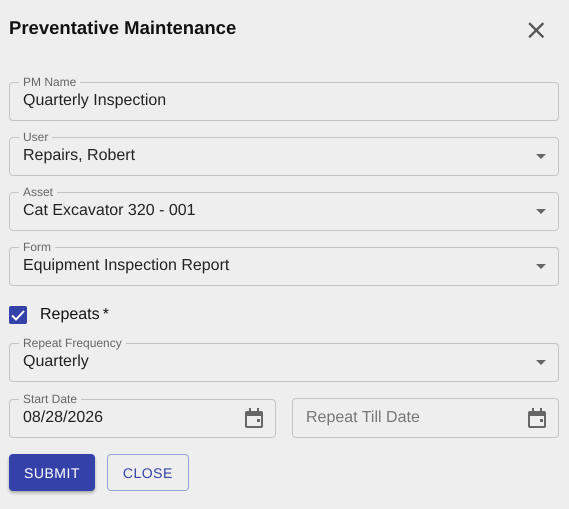  I want to click on field-label: User, so click(36, 137).